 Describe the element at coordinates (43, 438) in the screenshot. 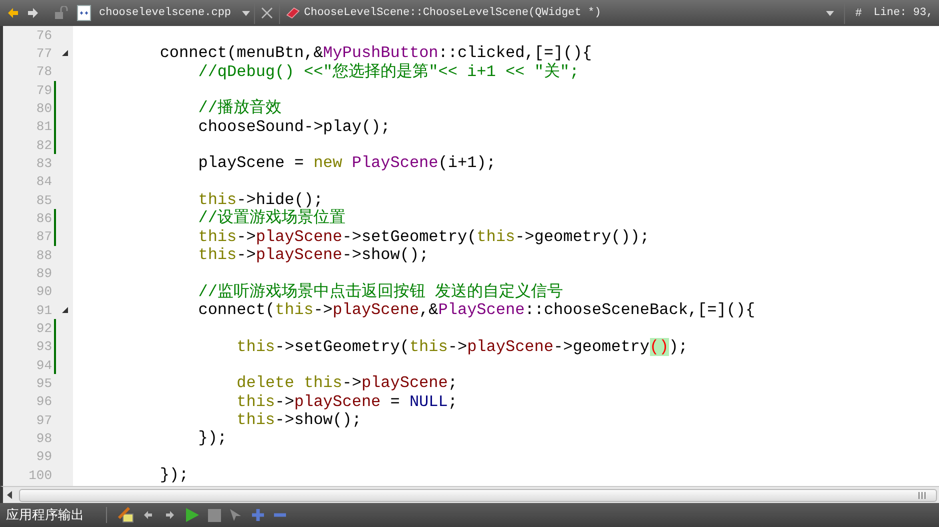

I see `line-number: 98` at that location.